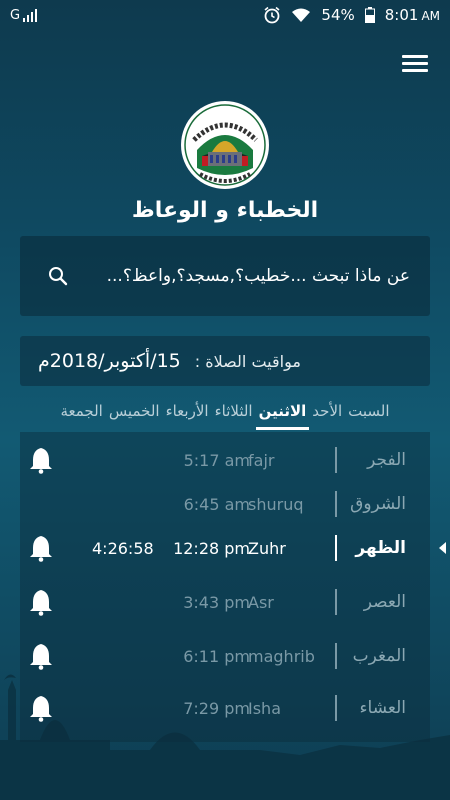  Describe the element at coordinates (216, 460) in the screenshot. I see `prayer-time: 5:17 am` at that location.